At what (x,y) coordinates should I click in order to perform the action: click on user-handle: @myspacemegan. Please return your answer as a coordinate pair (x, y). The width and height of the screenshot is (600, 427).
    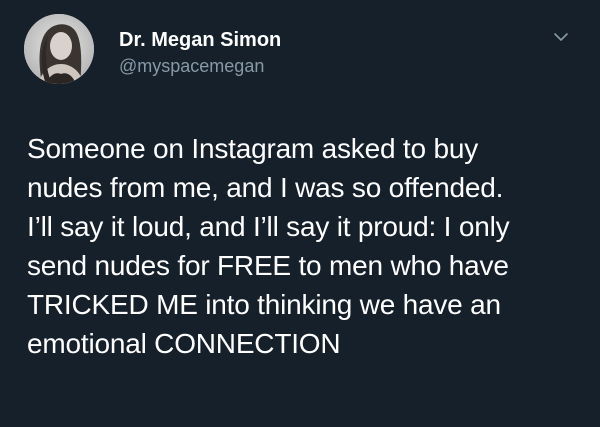
    Looking at the image, I should click on (200, 66).